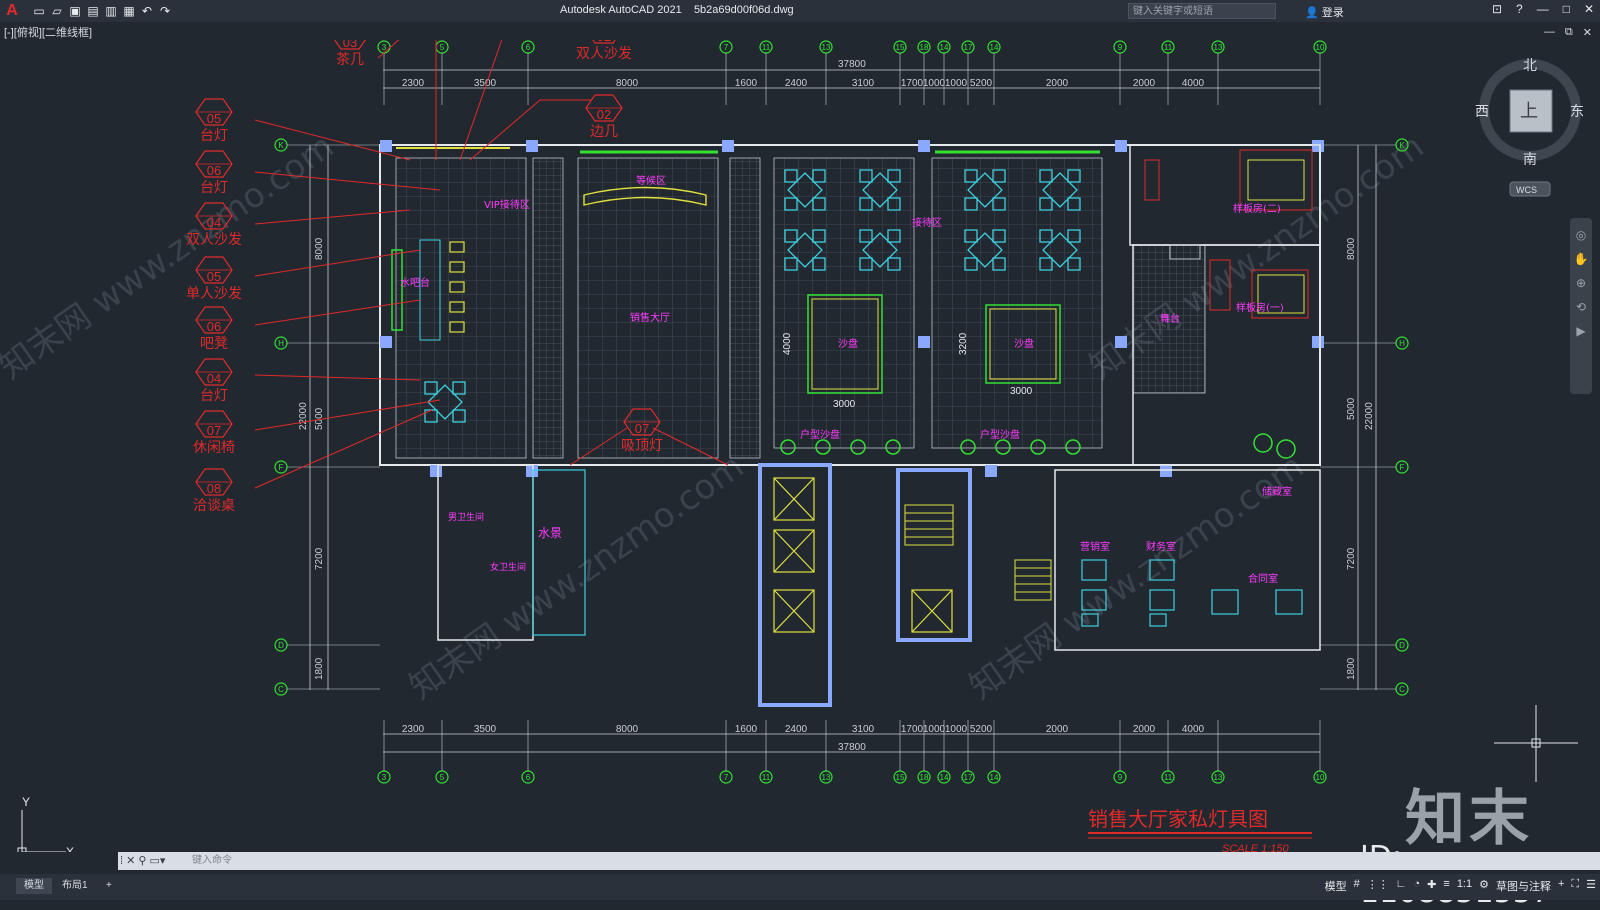  Describe the element at coordinates (413, 729) in the screenshot. I see `dim-label: 2300` at that location.